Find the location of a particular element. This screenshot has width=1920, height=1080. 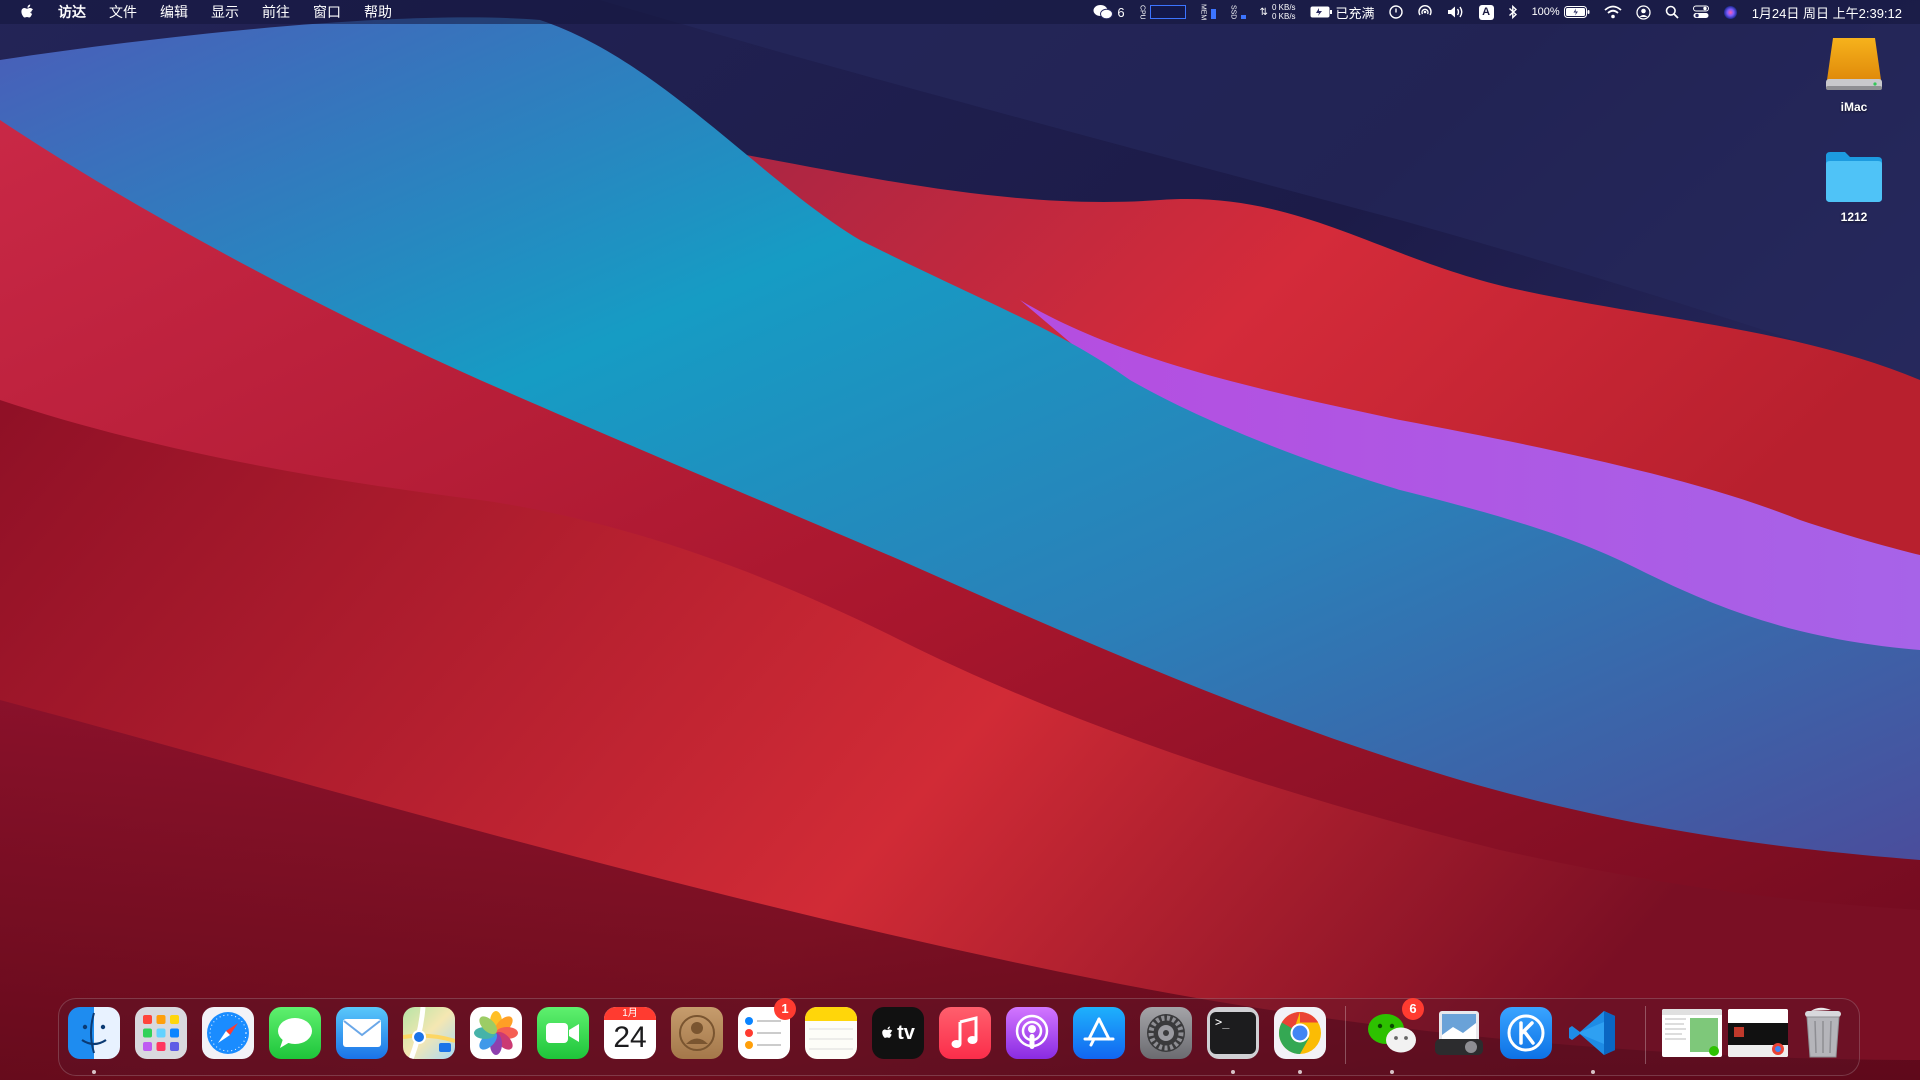

dock-app-podcasts is located at coordinates (1032, 1033).